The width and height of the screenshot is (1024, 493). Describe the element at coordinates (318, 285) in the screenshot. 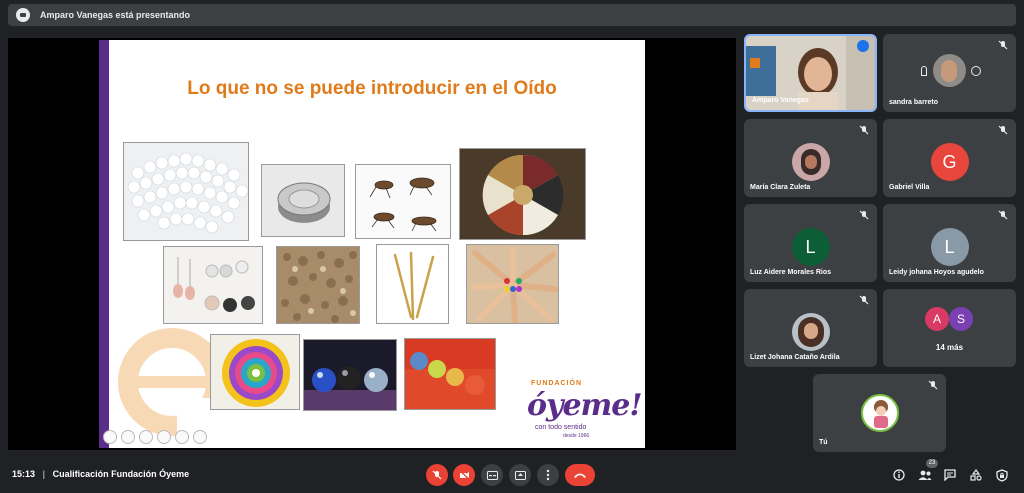

I see `photo-gravel` at that location.